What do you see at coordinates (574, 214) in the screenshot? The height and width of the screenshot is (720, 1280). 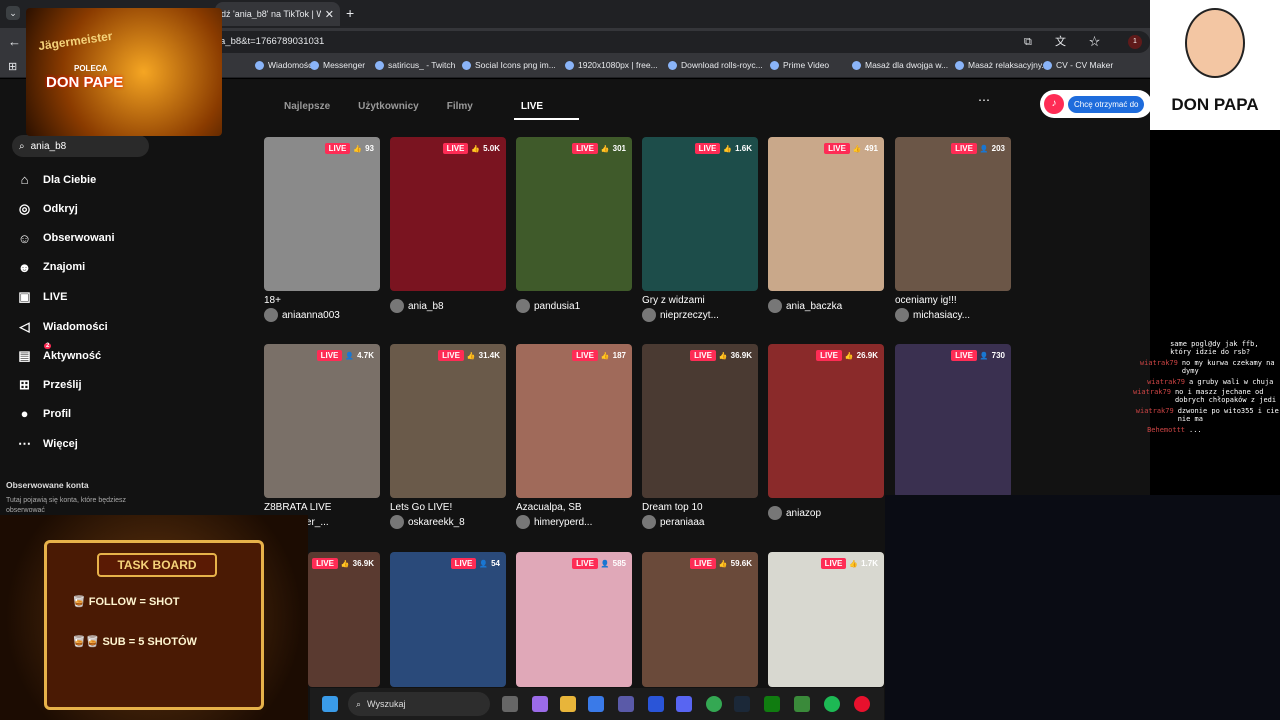 I see `live-thumbnail: LIVE 👍 301` at bounding box center [574, 214].